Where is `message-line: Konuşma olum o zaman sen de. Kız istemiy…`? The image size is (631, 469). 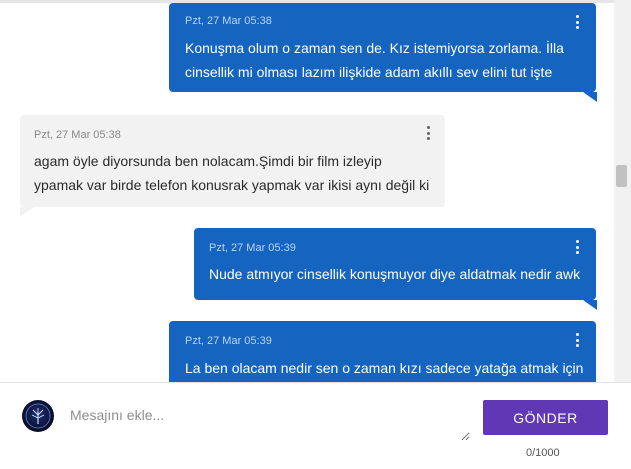 message-line: Konuşma olum o zaman sen de. Kız istemiy… is located at coordinates (374, 48).